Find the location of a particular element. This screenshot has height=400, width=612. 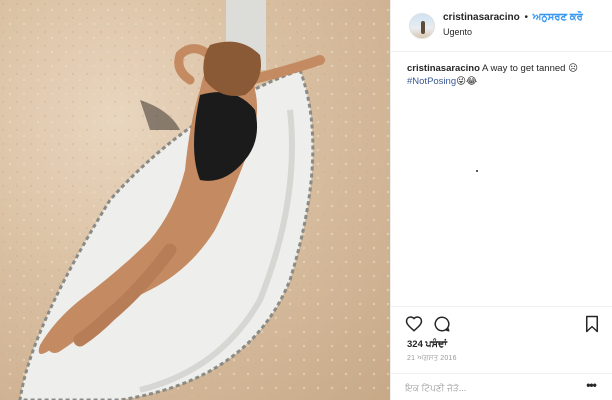

caption-text: A way to get tanned ☹ is located at coordinates (528, 68).